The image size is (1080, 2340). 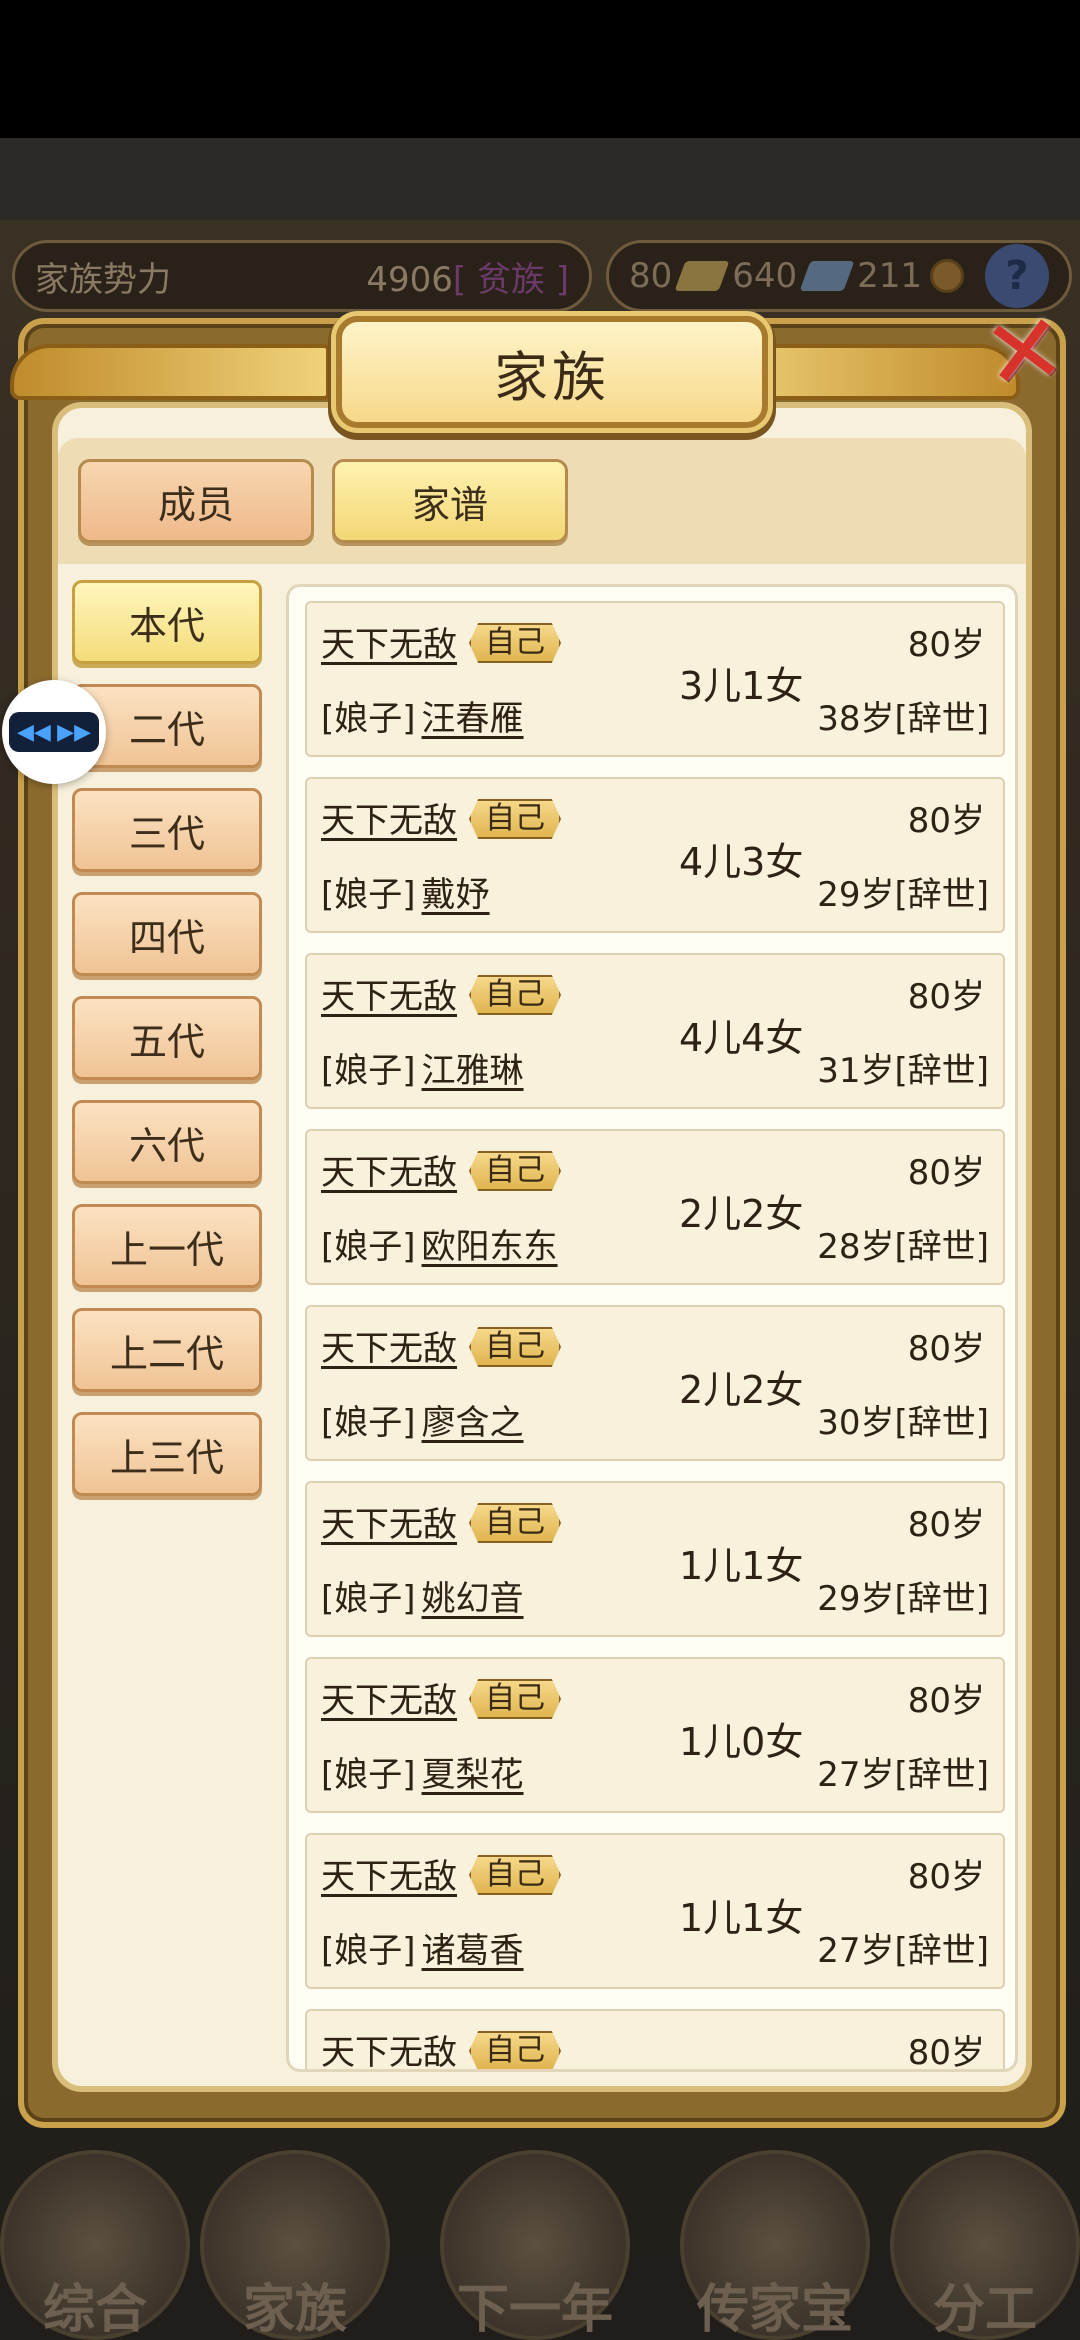 What do you see at coordinates (295, 2245) in the screenshot?
I see `nav-family: 家族` at bounding box center [295, 2245].